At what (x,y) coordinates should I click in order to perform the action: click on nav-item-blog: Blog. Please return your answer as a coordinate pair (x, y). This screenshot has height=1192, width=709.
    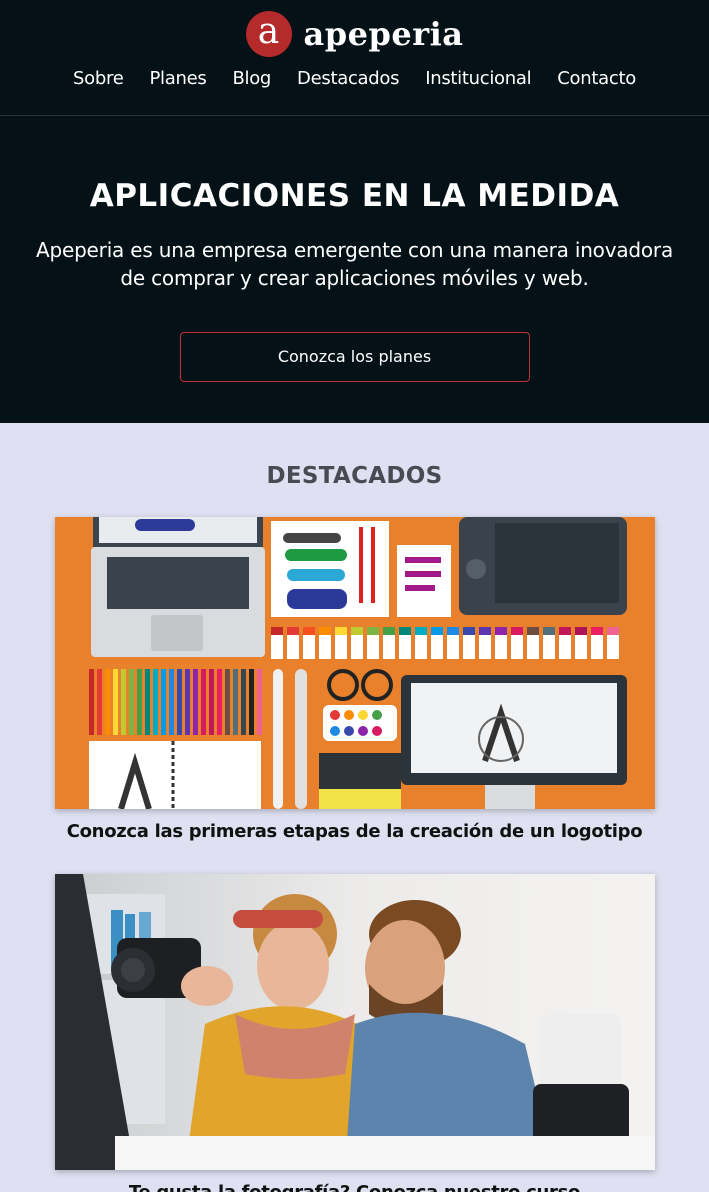
    Looking at the image, I should click on (251, 78).